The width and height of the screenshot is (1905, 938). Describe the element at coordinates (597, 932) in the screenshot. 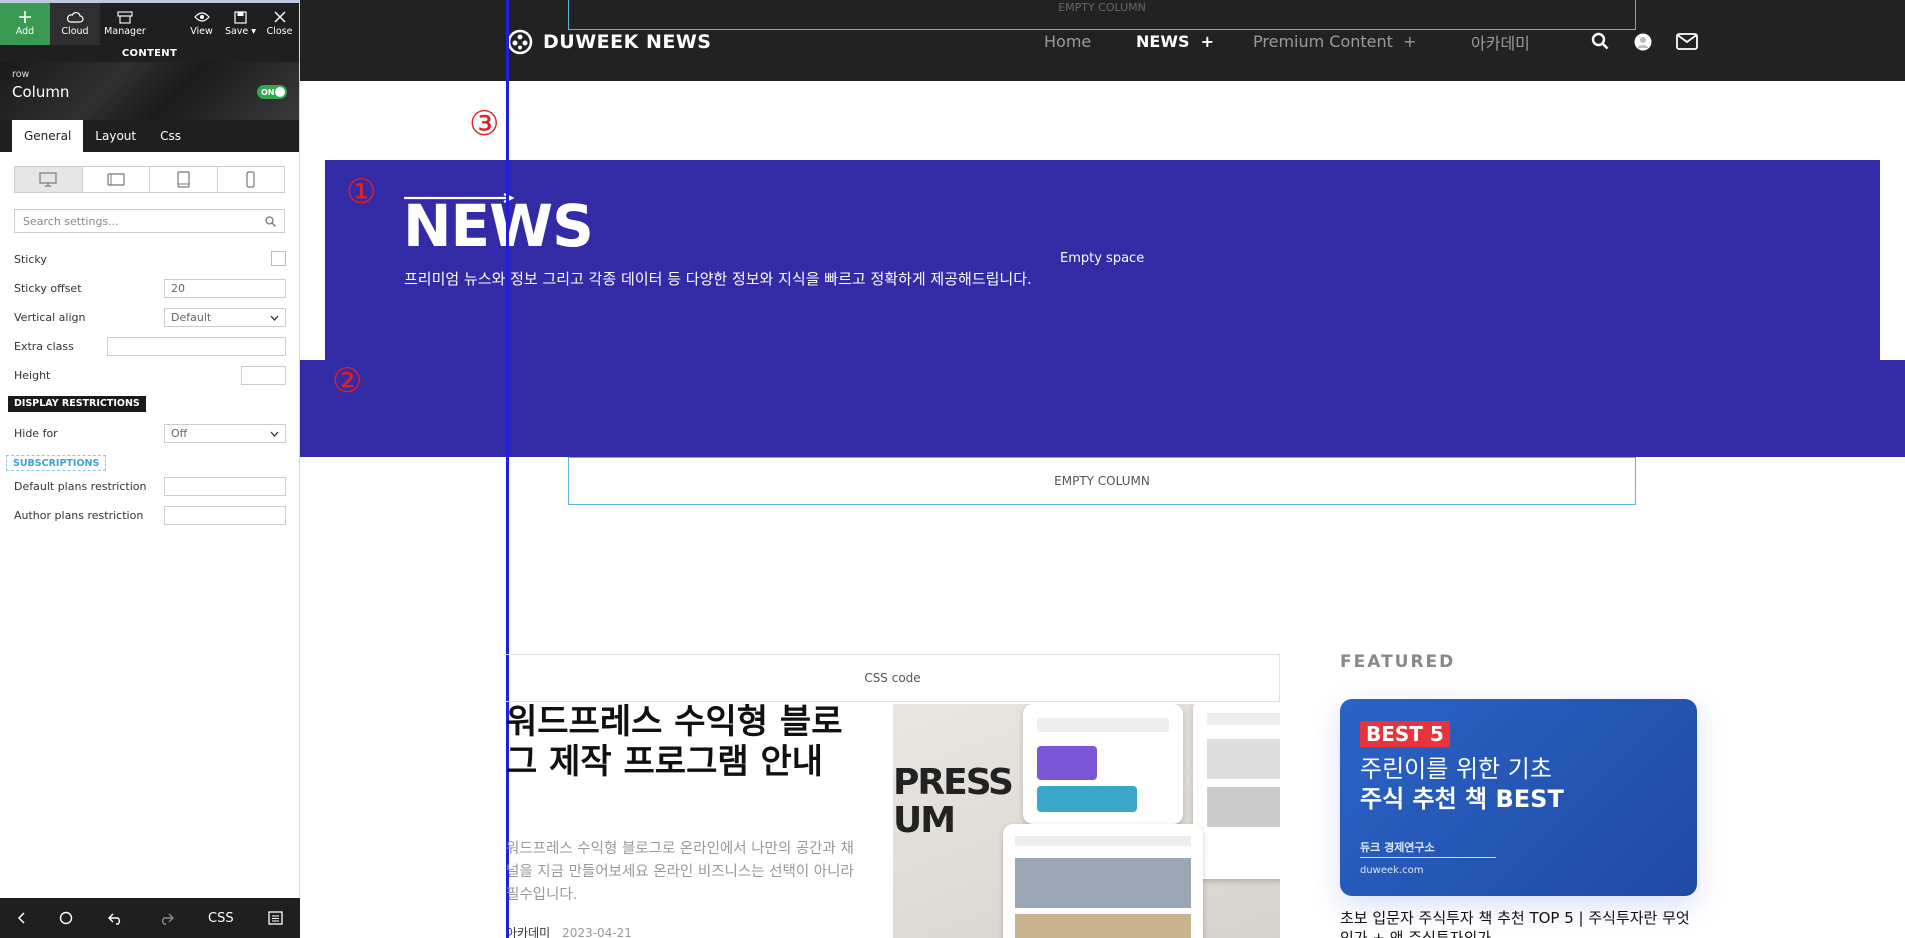

I see `post-date: 2023-04-21` at that location.